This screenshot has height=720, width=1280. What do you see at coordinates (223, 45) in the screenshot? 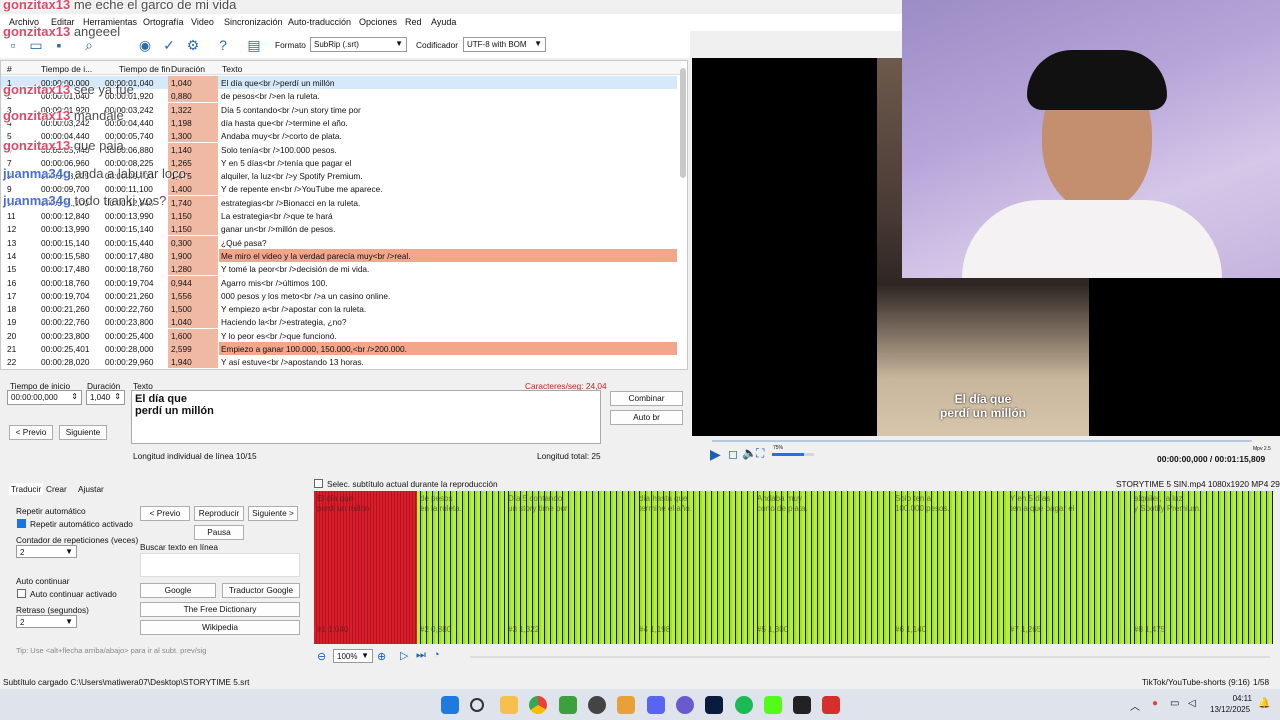
I see `help-icon: ?` at bounding box center [223, 45].